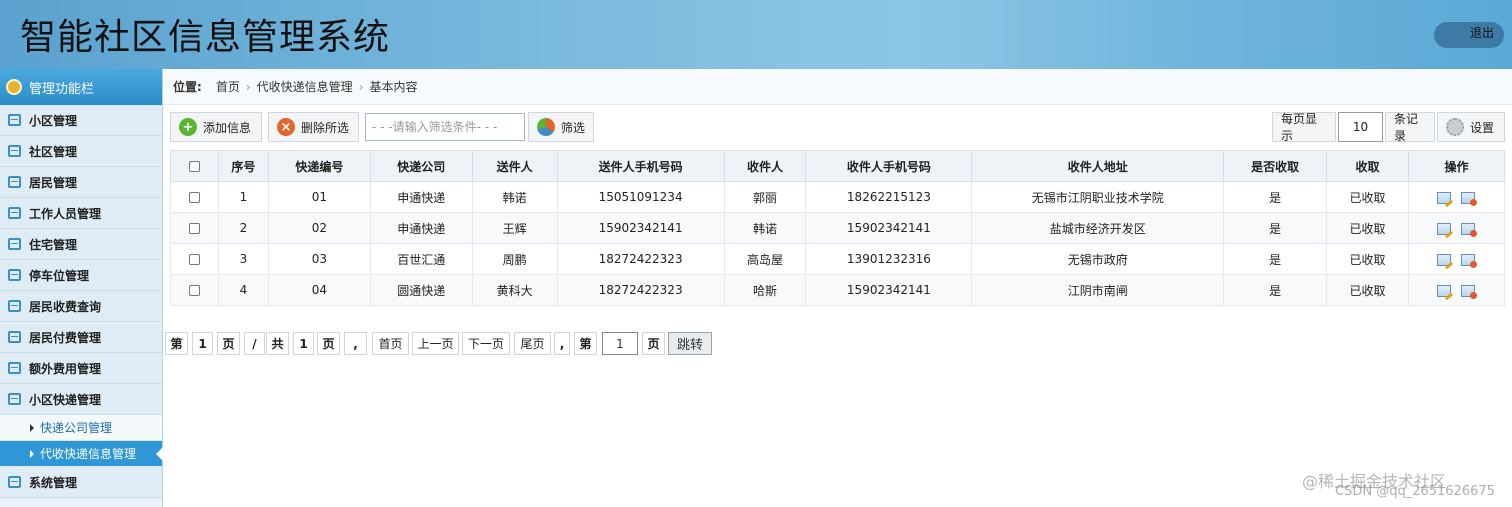  What do you see at coordinates (837, 87) in the screenshot?
I see `breadcrumb: 位置: 首页 › 代收快递信息管理 › 基本内容` at bounding box center [837, 87].